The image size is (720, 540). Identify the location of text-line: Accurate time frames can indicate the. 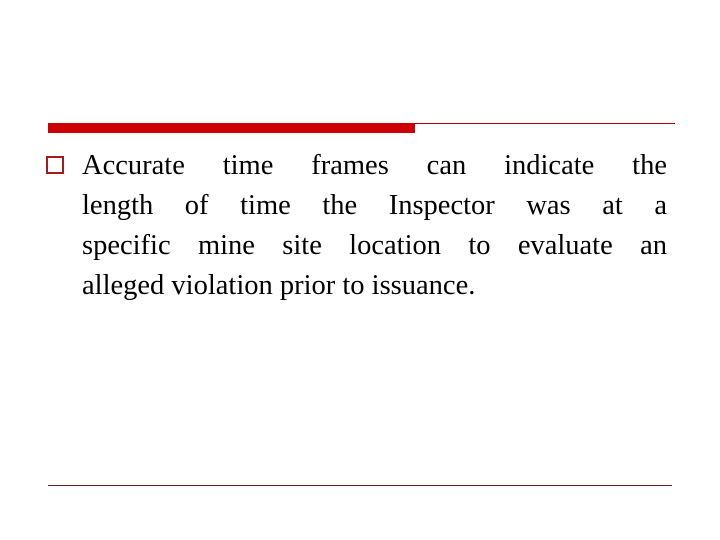
(374, 165).